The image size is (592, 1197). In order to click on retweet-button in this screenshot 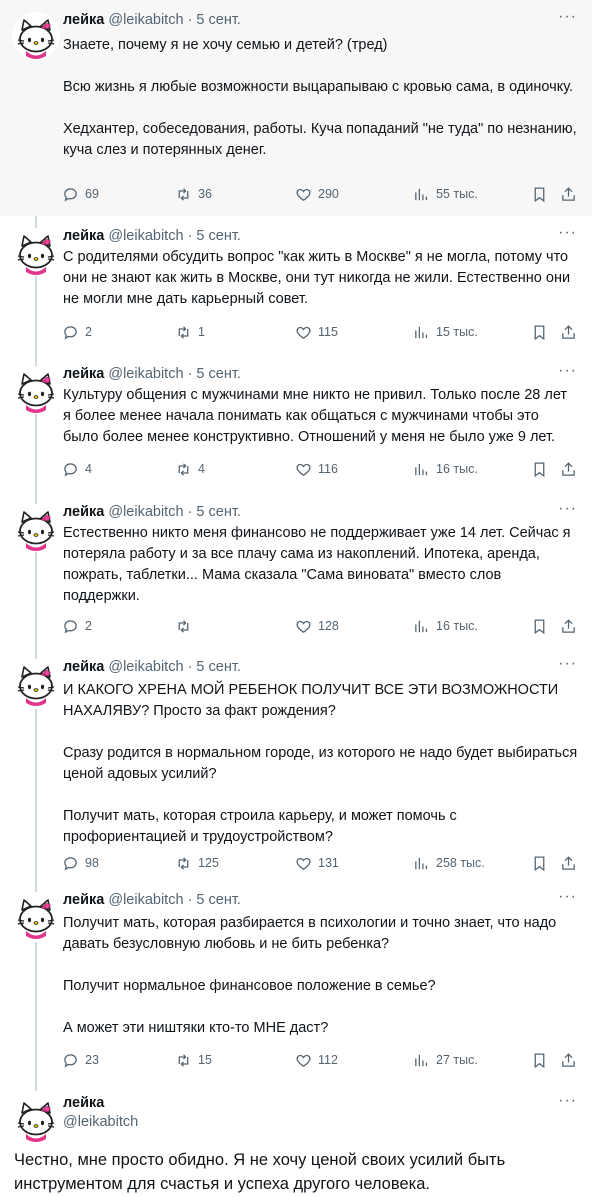, I will do `click(186, 626)`.